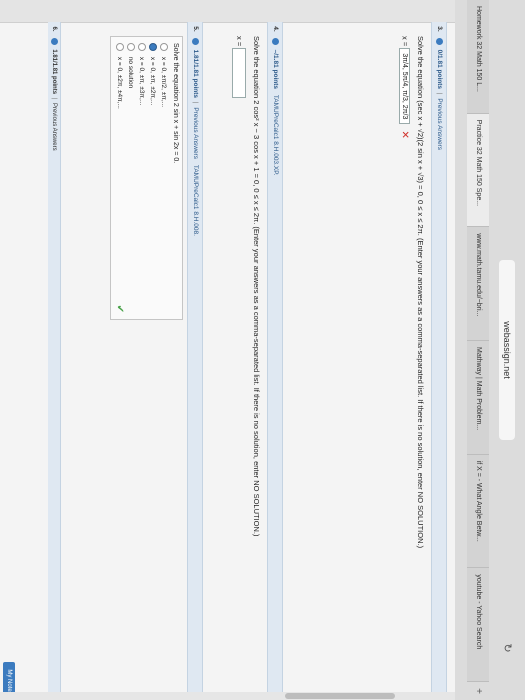 Image resolution: width=525 pixels, height=700 pixels. I want to click on question-6-header: 6. 1.81/1.81 points | Previous Answers, so click(54, 357).